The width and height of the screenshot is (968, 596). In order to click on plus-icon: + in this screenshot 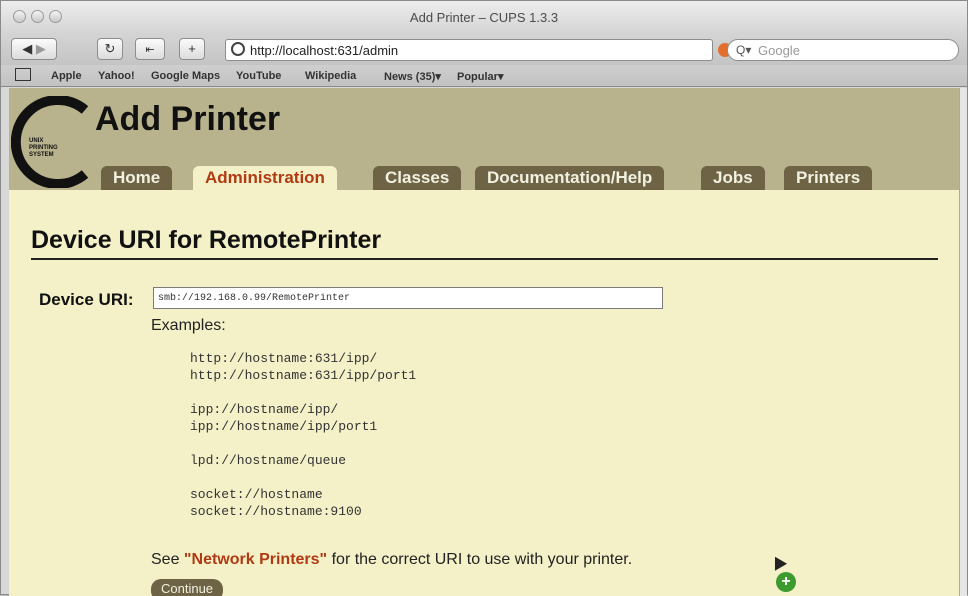, I will do `click(192, 48)`.